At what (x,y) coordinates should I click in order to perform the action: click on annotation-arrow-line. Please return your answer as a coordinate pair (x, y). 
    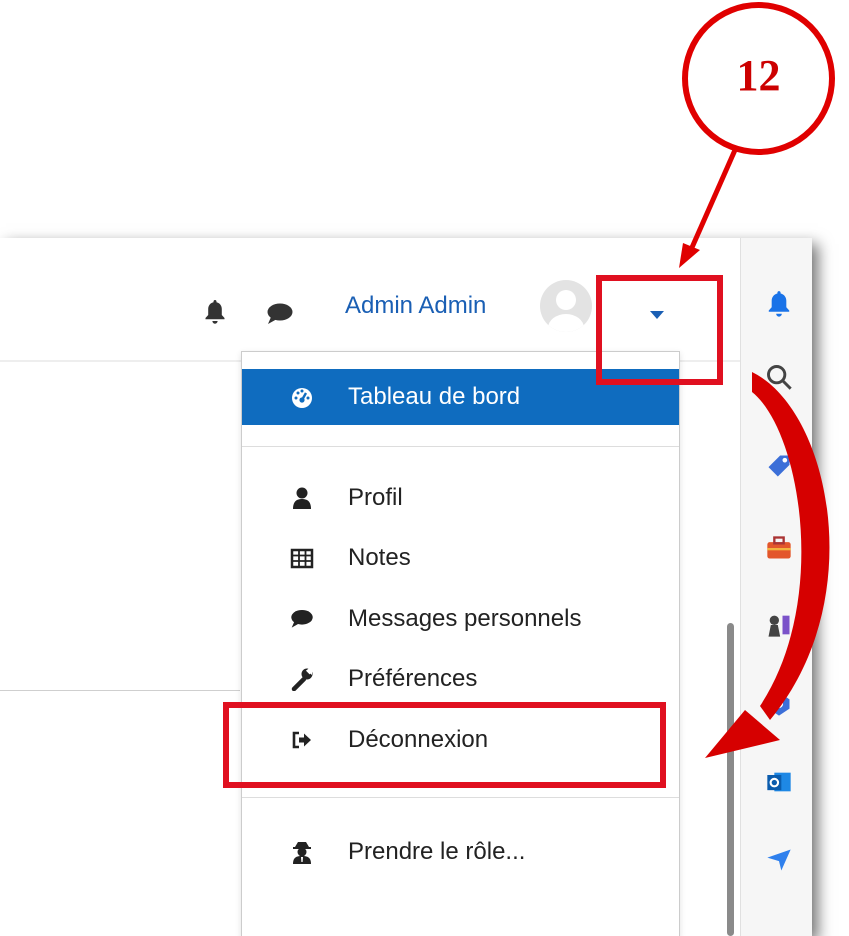
    Looking at the image, I should click on (712, 201).